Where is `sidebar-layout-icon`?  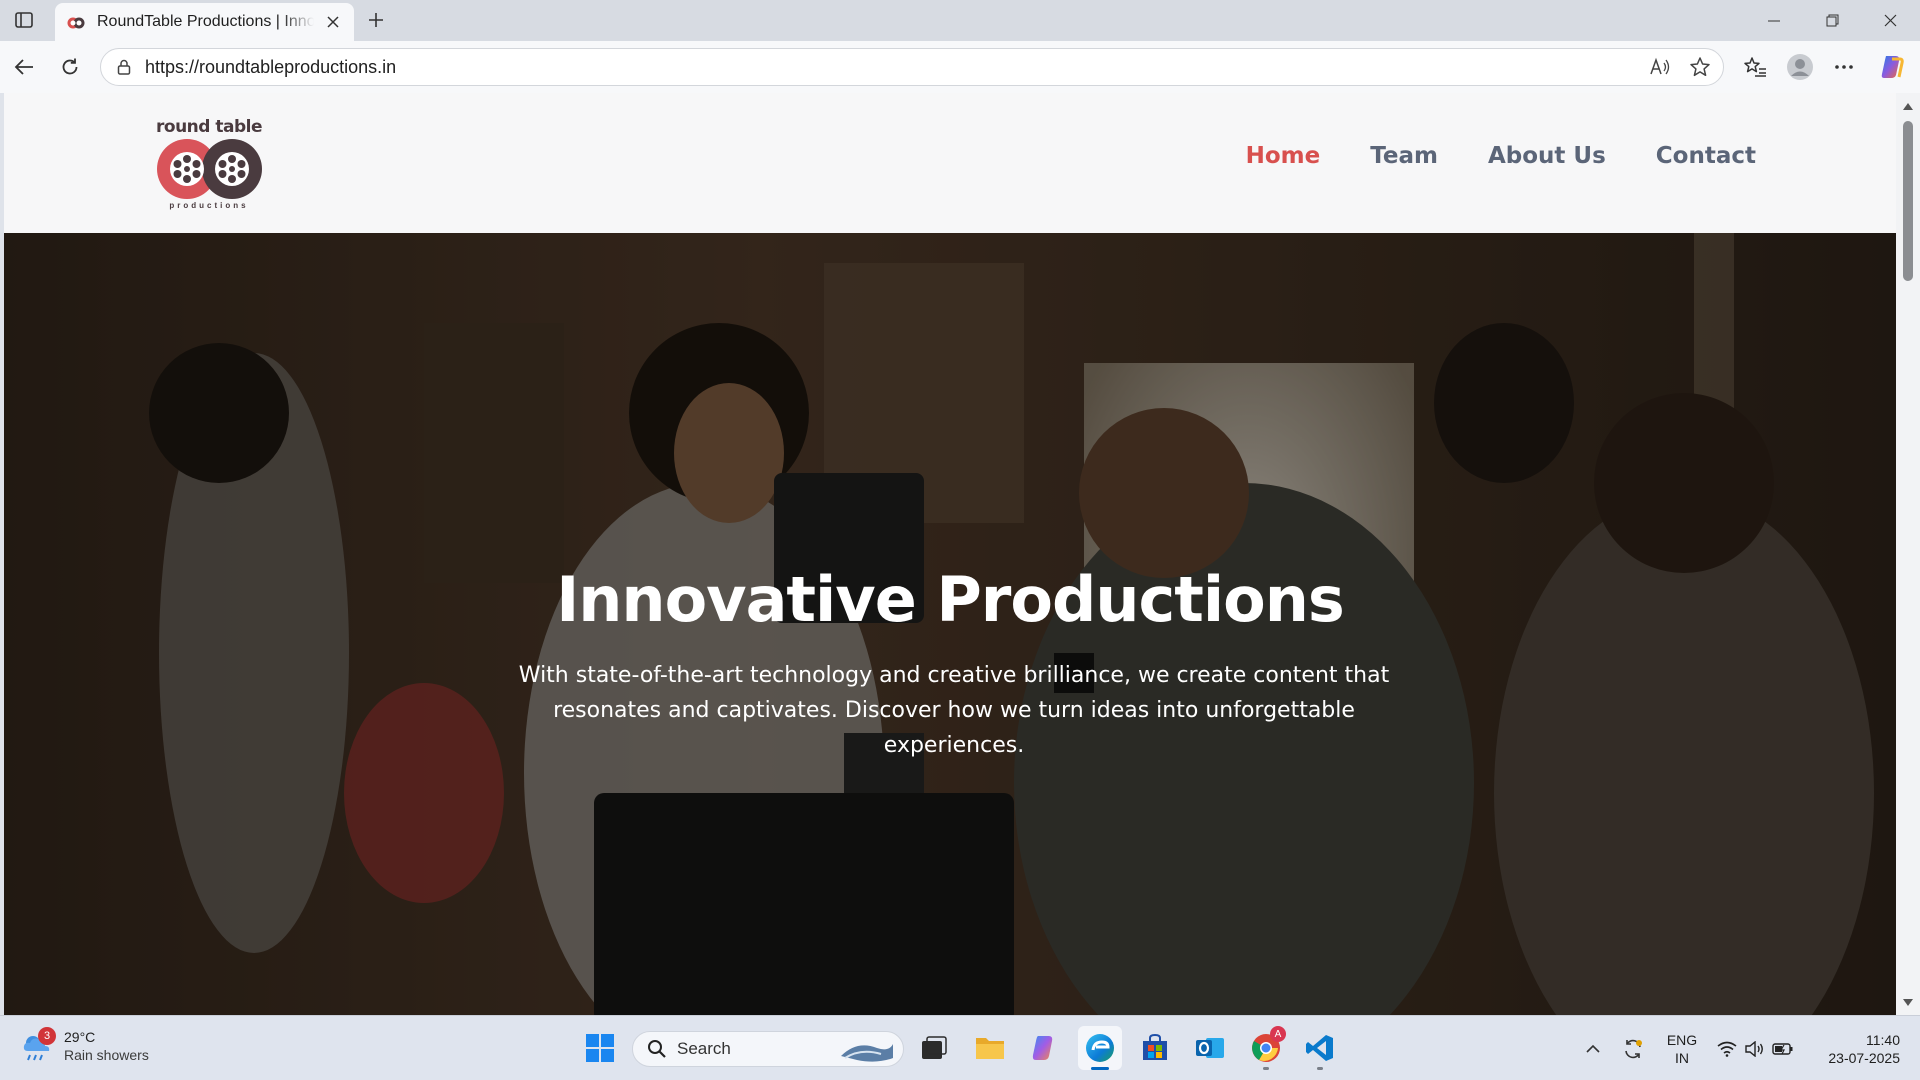 sidebar-layout-icon is located at coordinates (24, 20).